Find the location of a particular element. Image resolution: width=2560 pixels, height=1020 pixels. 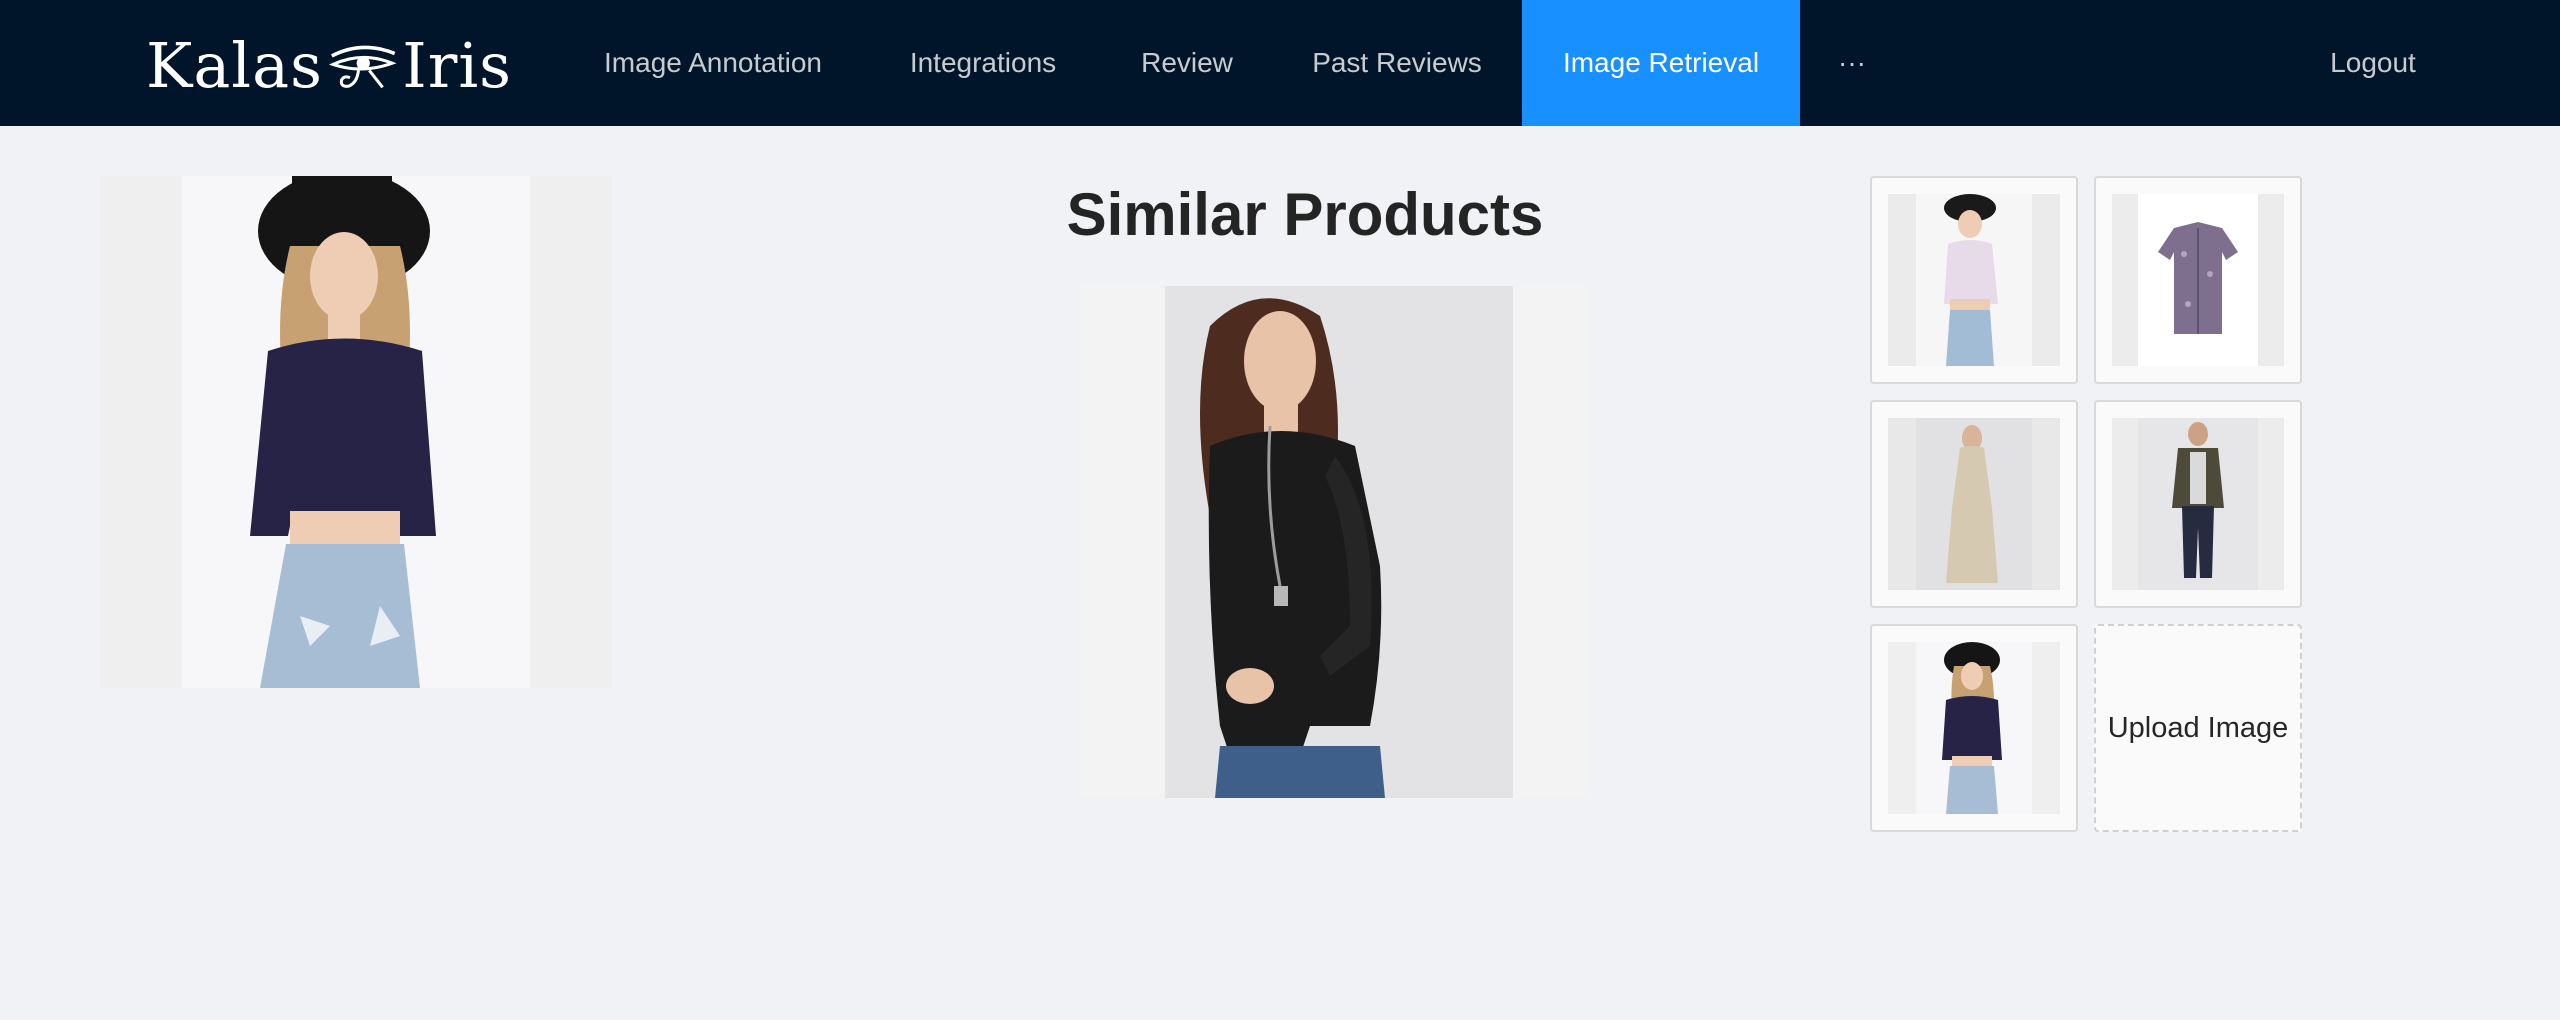

eye-of-horus-icon is located at coordinates (362, 67).